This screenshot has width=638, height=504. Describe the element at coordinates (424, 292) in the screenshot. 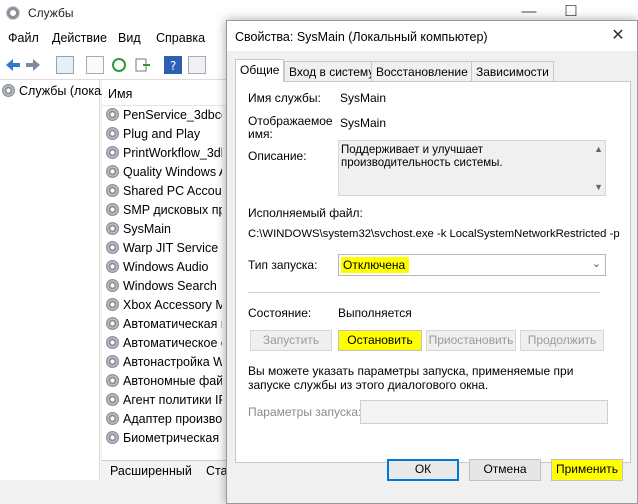

I see `divider` at that location.